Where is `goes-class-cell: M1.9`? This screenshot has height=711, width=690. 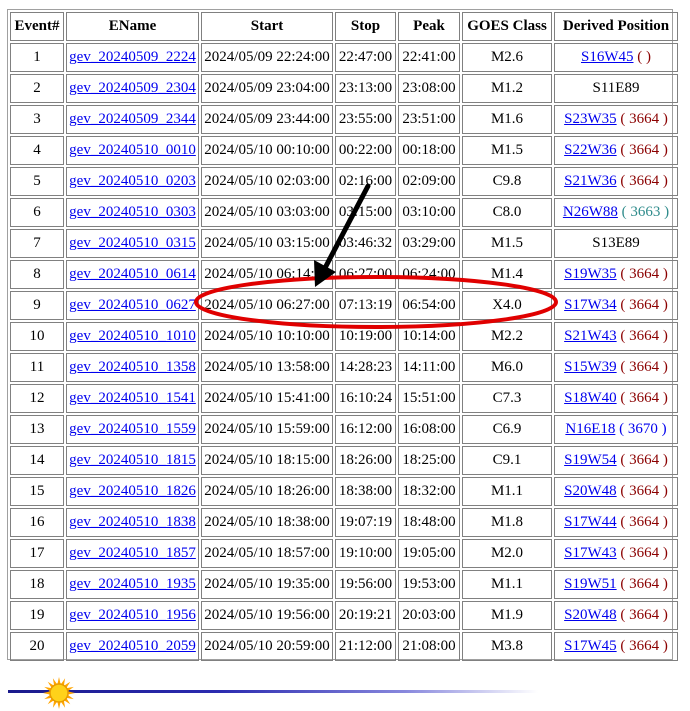 goes-class-cell: M1.9 is located at coordinates (507, 615).